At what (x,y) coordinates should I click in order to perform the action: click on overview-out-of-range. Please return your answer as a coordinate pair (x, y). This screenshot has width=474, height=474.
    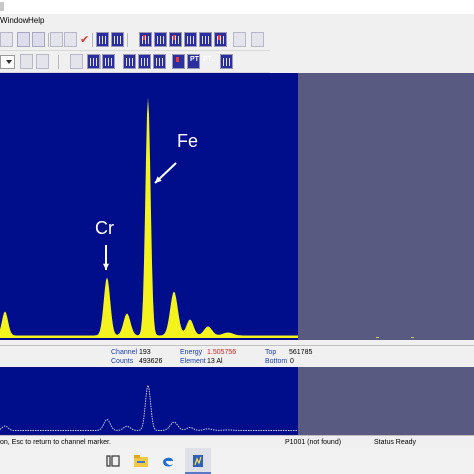
    Looking at the image, I should click on (386, 401).